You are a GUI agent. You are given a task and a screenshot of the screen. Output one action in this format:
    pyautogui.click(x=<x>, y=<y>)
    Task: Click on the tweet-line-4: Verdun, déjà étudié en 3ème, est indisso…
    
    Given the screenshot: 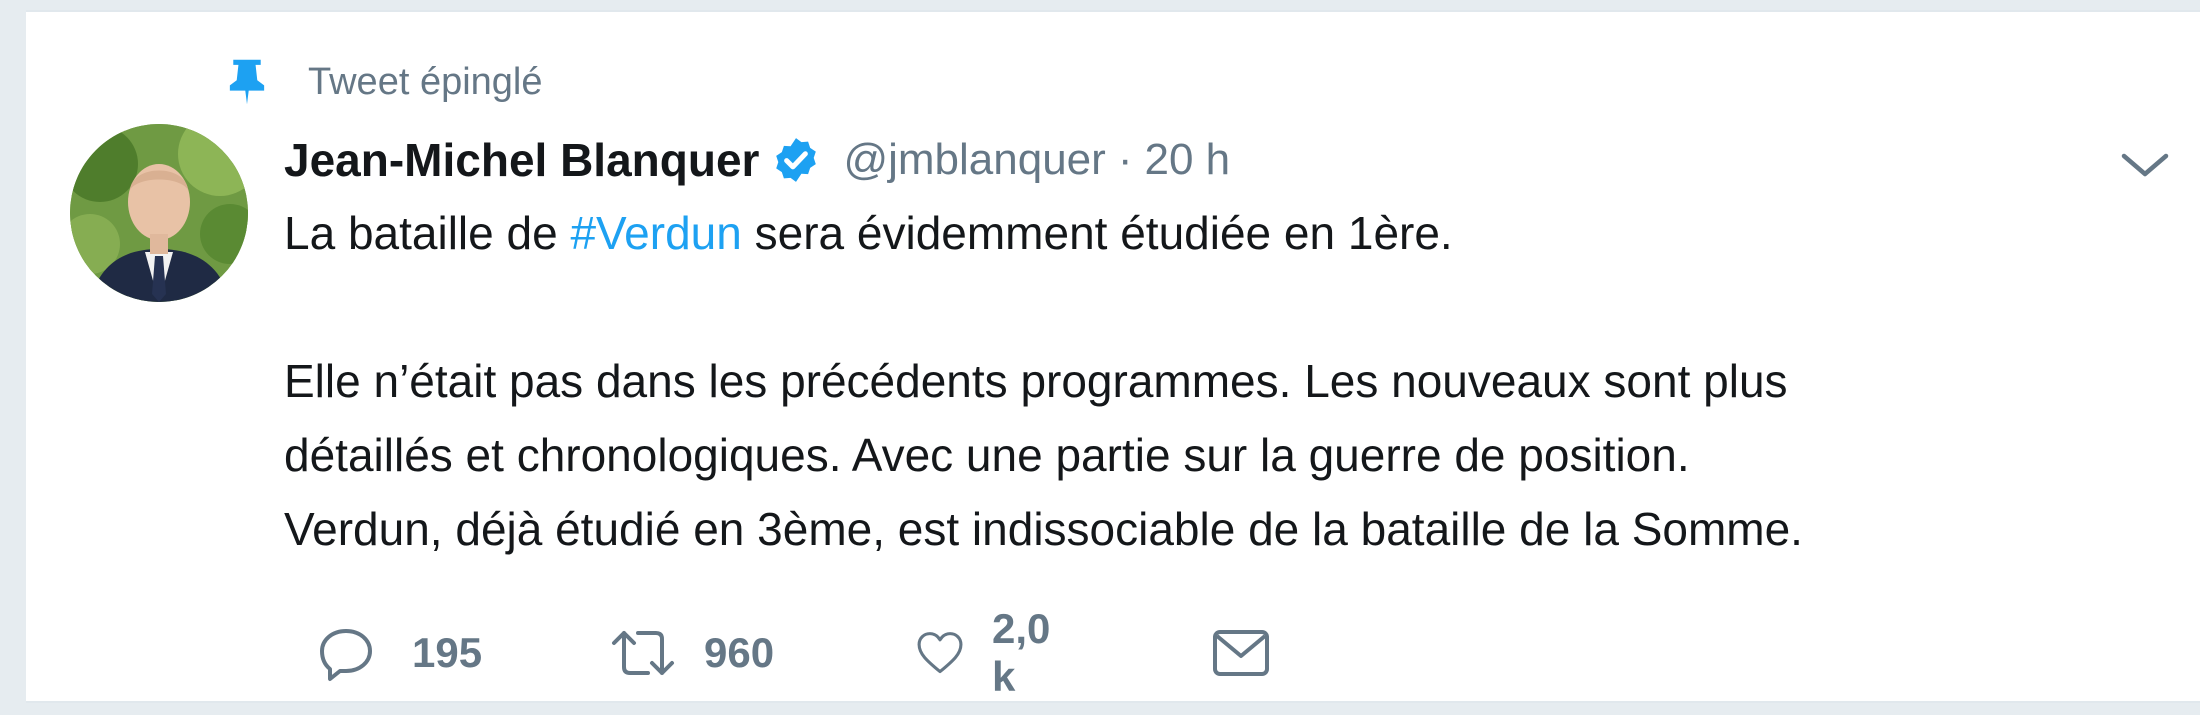 What is the action you would take?
    pyautogui.click(x=1043, y=529)
    